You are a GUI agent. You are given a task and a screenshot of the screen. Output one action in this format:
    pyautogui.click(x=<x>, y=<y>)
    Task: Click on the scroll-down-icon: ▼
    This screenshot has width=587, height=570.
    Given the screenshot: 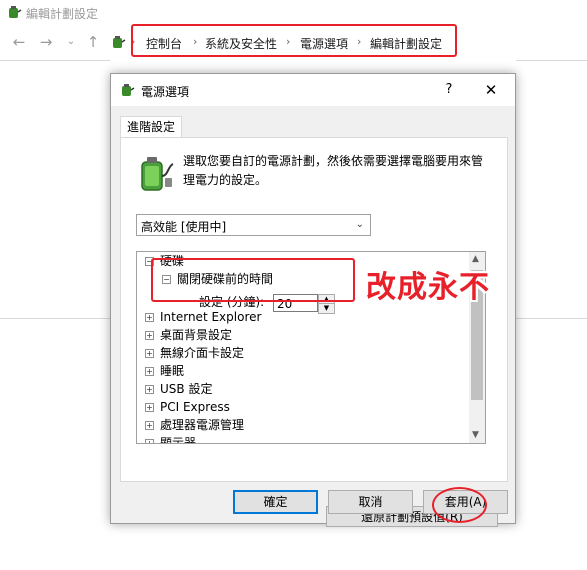 What is the action you would take?
    pyautogui.click(x=475, y=435)
    